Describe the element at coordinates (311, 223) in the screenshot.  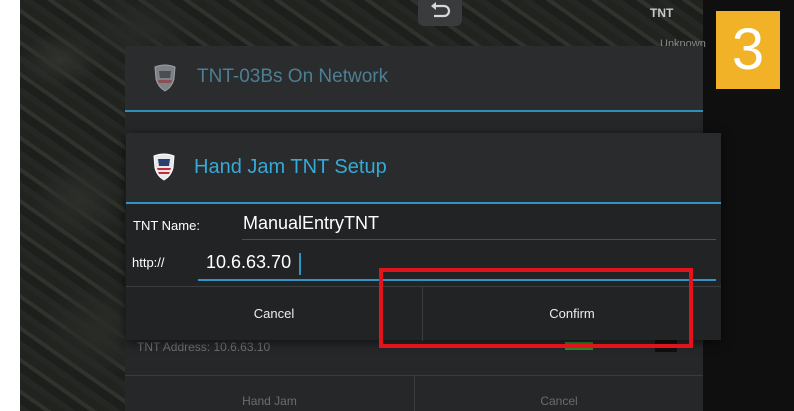
I see `tnt-name-value: ManualEntryTNT` at that location.